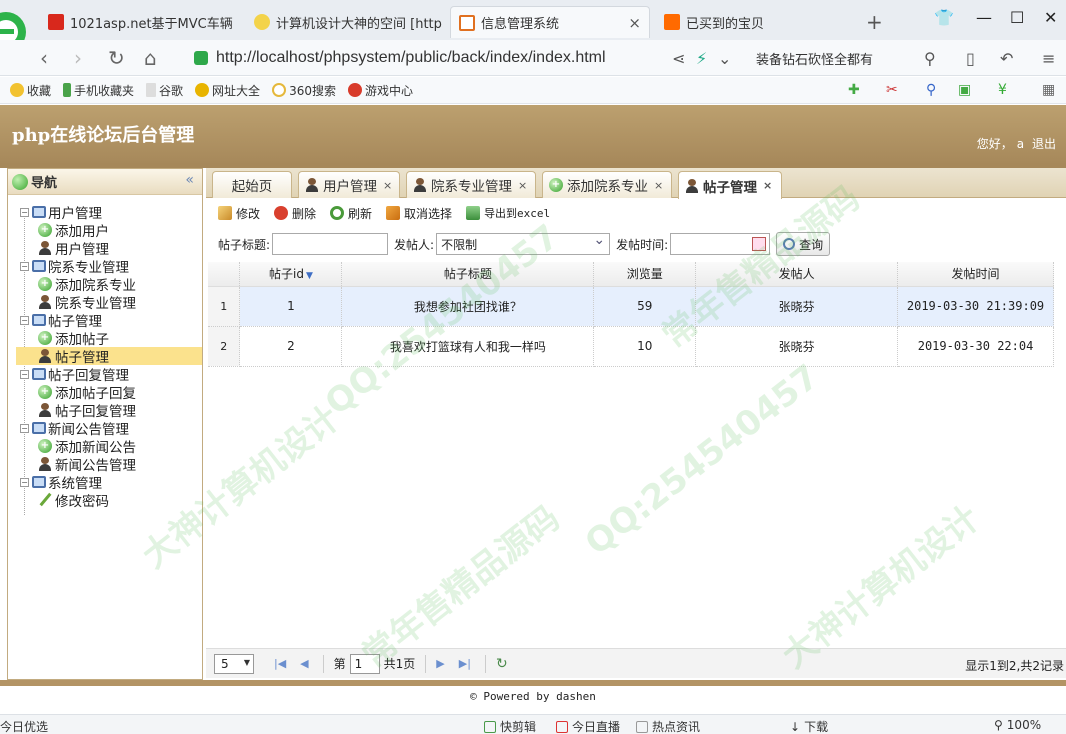  I want to click on tree-item-add-user: + 添加用户, so click(105, 230).